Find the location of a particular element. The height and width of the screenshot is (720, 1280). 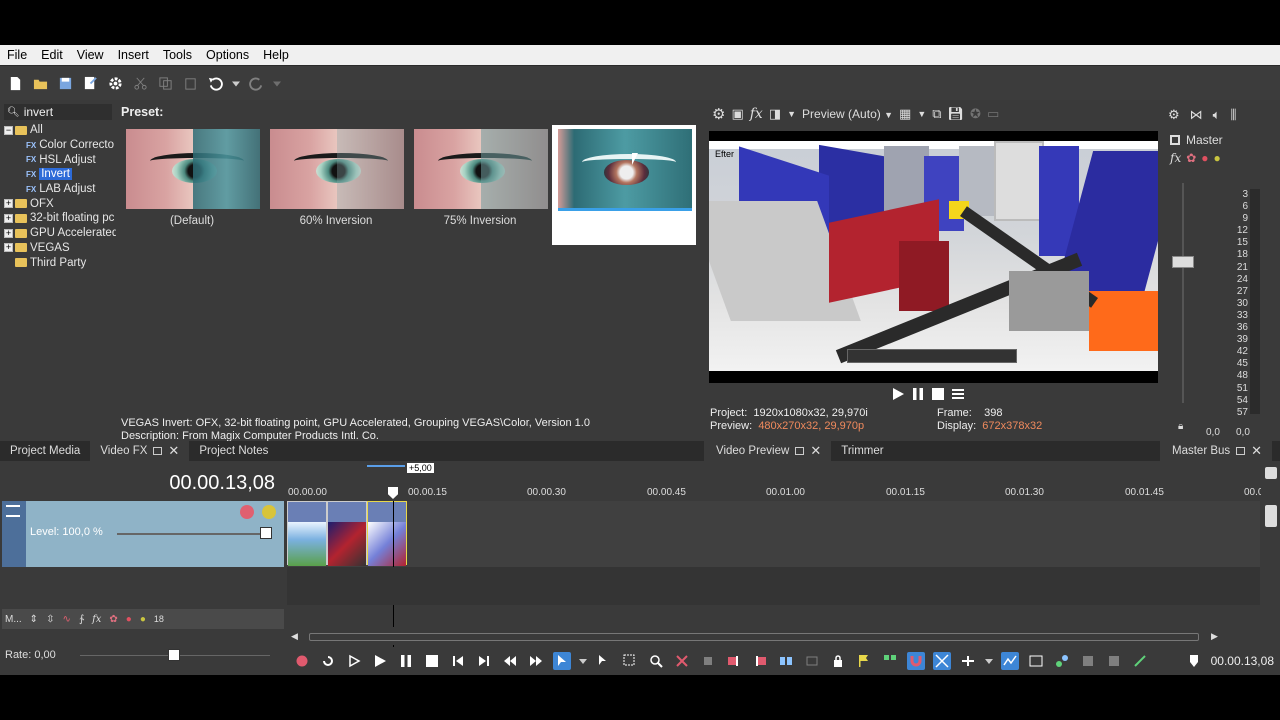

playhead-marker-icon is located at coordinates (393, 493).